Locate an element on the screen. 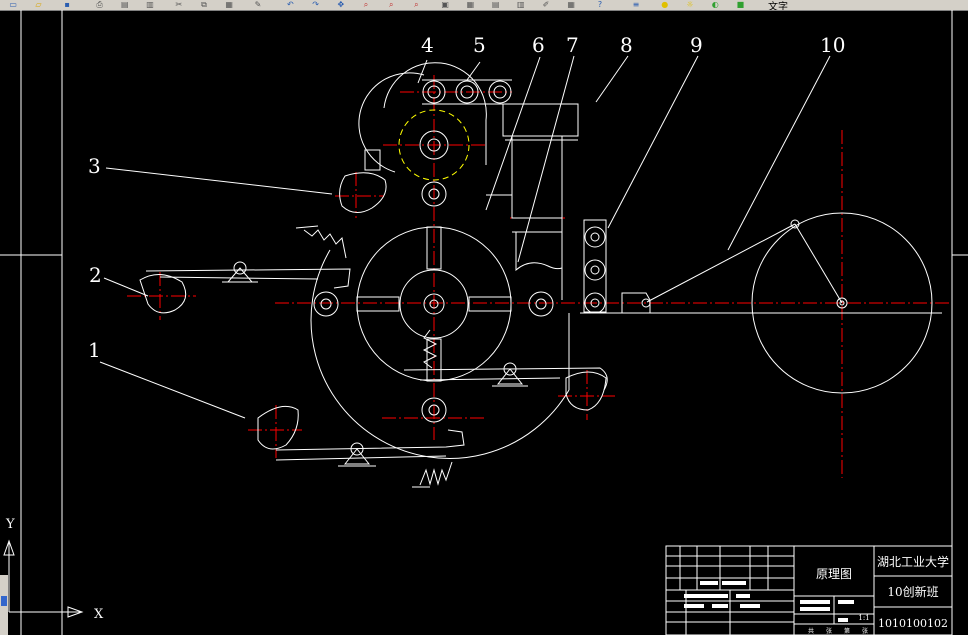 The height and width of the screenshot is (635, 968). paste-icon: ▦ is located at coordinates (229, 5).